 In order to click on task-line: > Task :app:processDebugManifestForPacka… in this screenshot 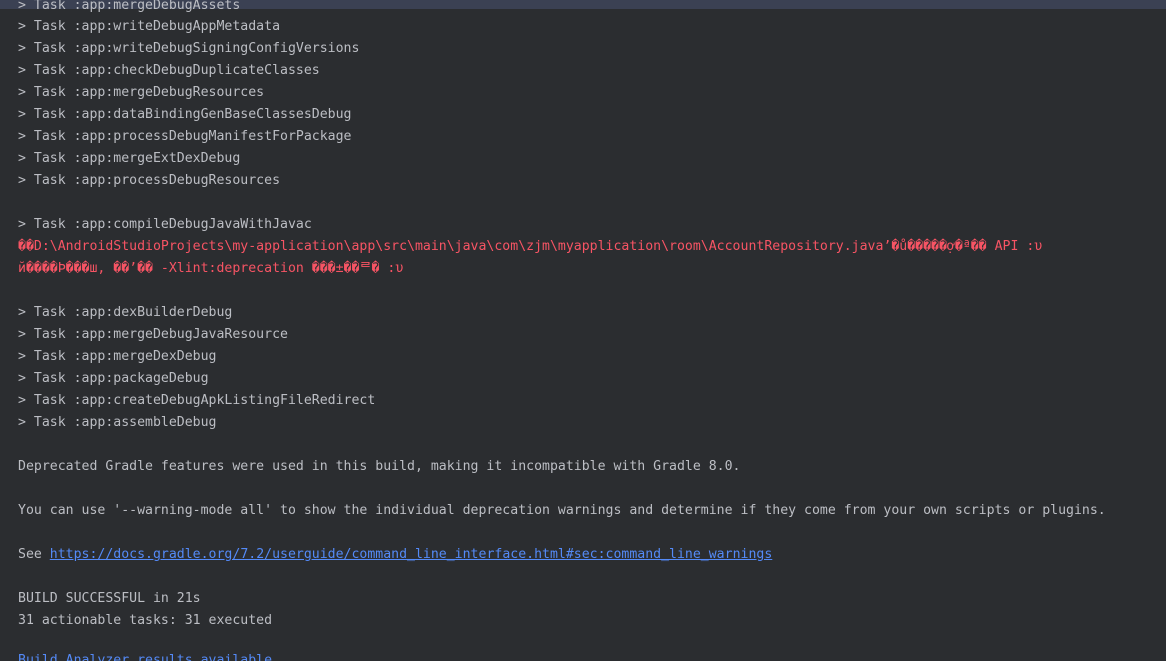, I will do `click(185, 136)`.